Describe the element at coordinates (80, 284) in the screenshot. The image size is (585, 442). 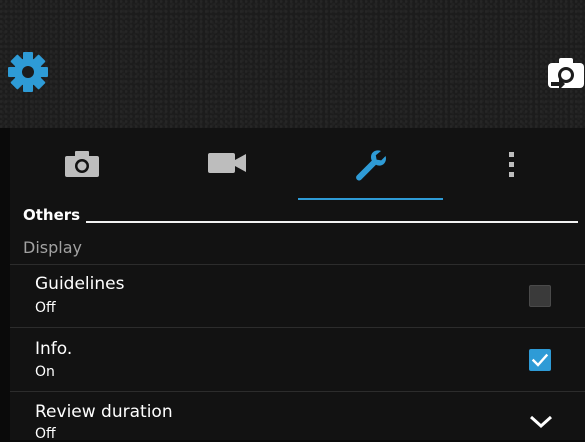
I see `setting-title: Guidelines` at that location.